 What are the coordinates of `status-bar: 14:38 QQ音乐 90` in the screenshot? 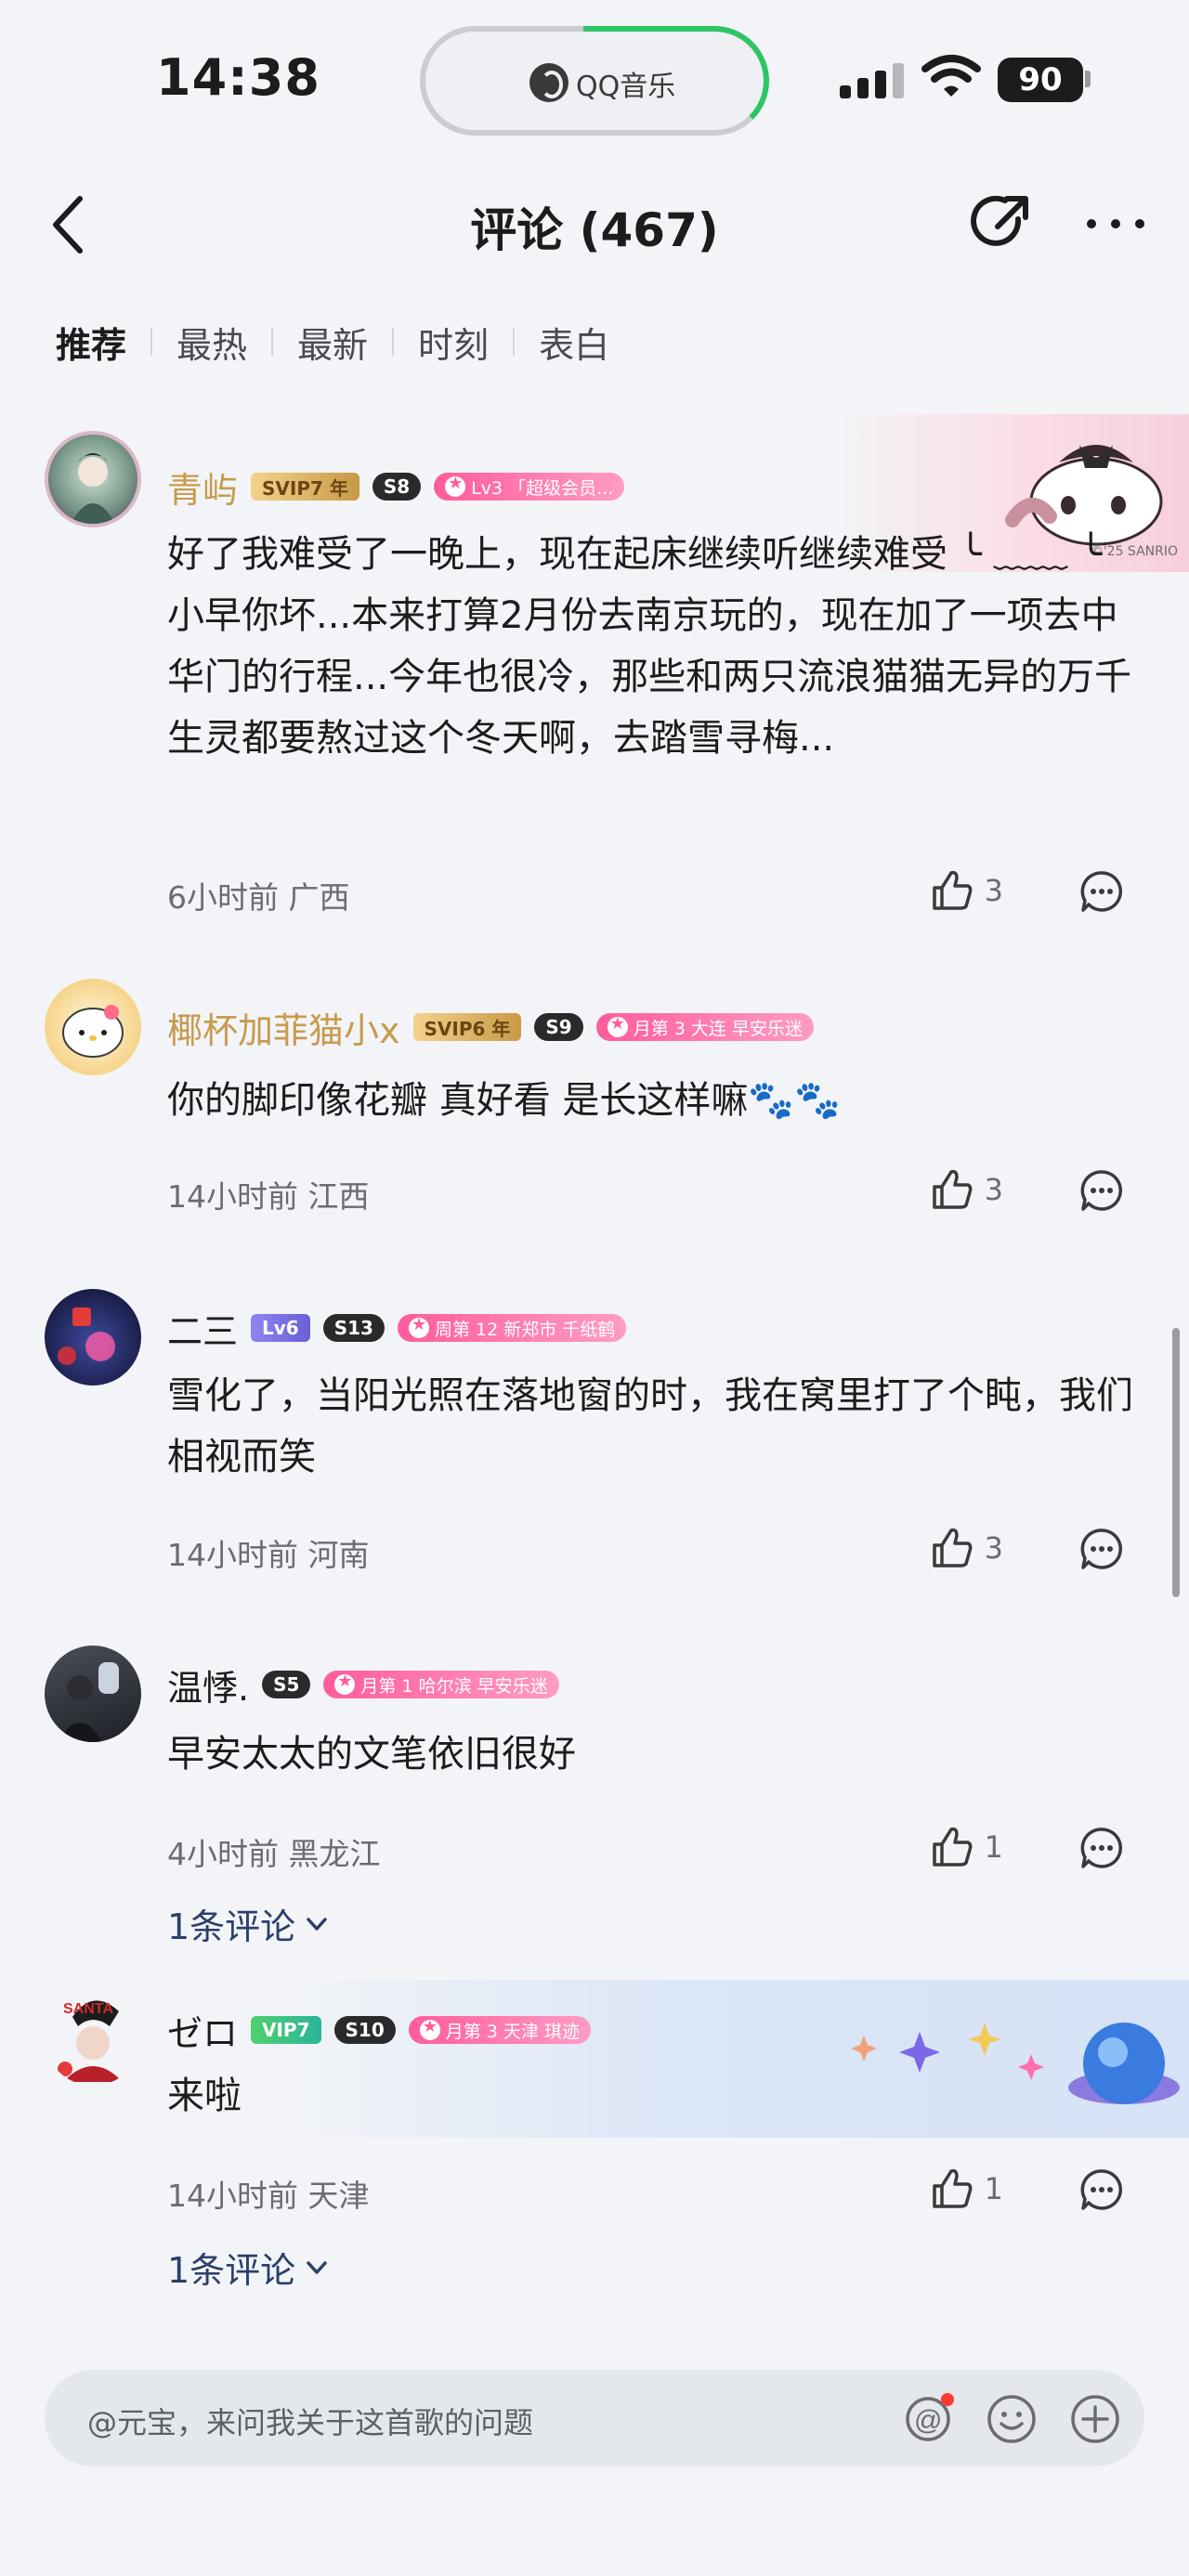 It's located at (594, 81).